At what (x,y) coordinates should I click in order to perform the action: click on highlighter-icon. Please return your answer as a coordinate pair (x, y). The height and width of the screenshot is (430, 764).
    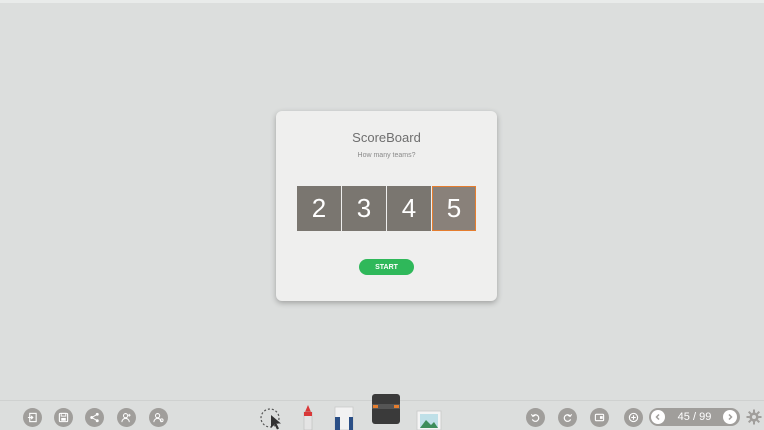
    Looking at the image, I should click on (344, 417).